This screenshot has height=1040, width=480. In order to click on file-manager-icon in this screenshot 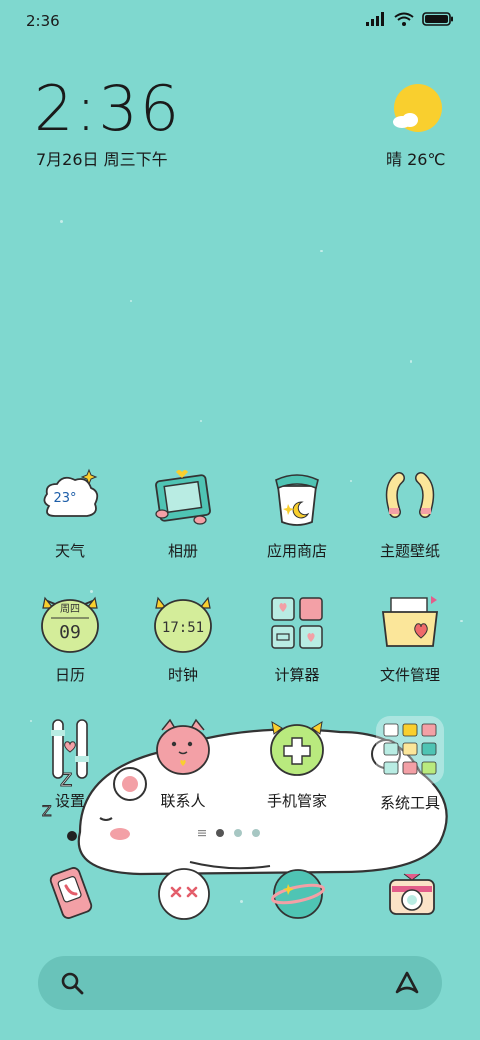, I will do `click(410, 623)`.